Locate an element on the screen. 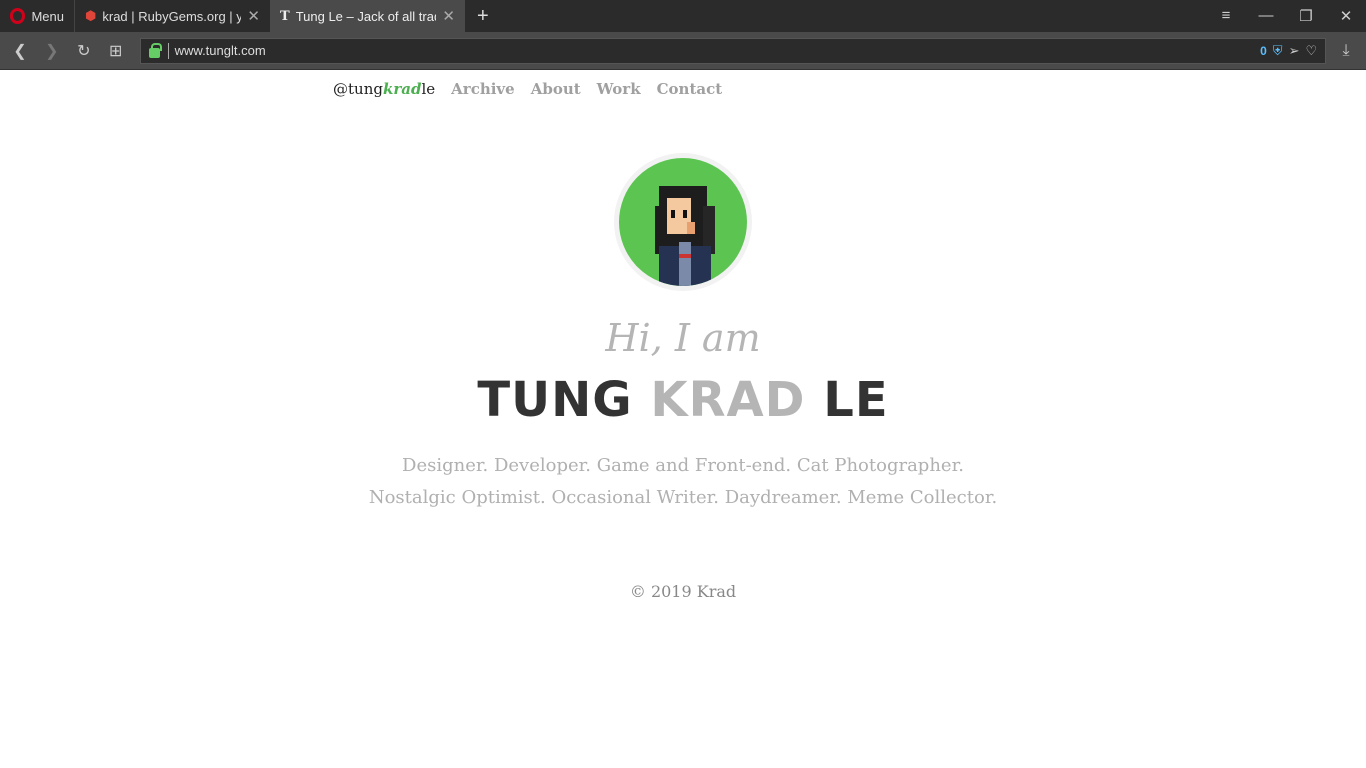  download-icon: ⤓ is located at coordinates (1346, 51).